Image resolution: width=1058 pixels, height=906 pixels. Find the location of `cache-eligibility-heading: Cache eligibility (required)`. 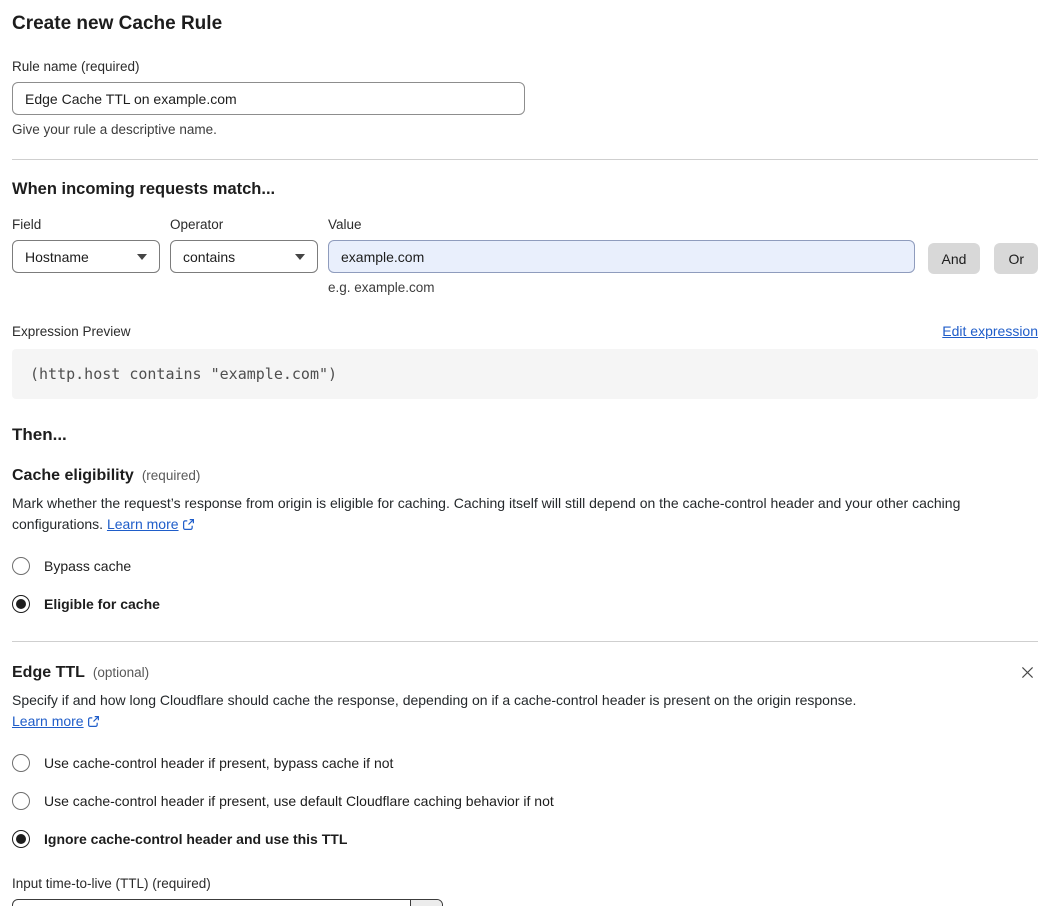

cache-eligibility-heading: Cache eligibility (required) is located at coordinates (525, 476).